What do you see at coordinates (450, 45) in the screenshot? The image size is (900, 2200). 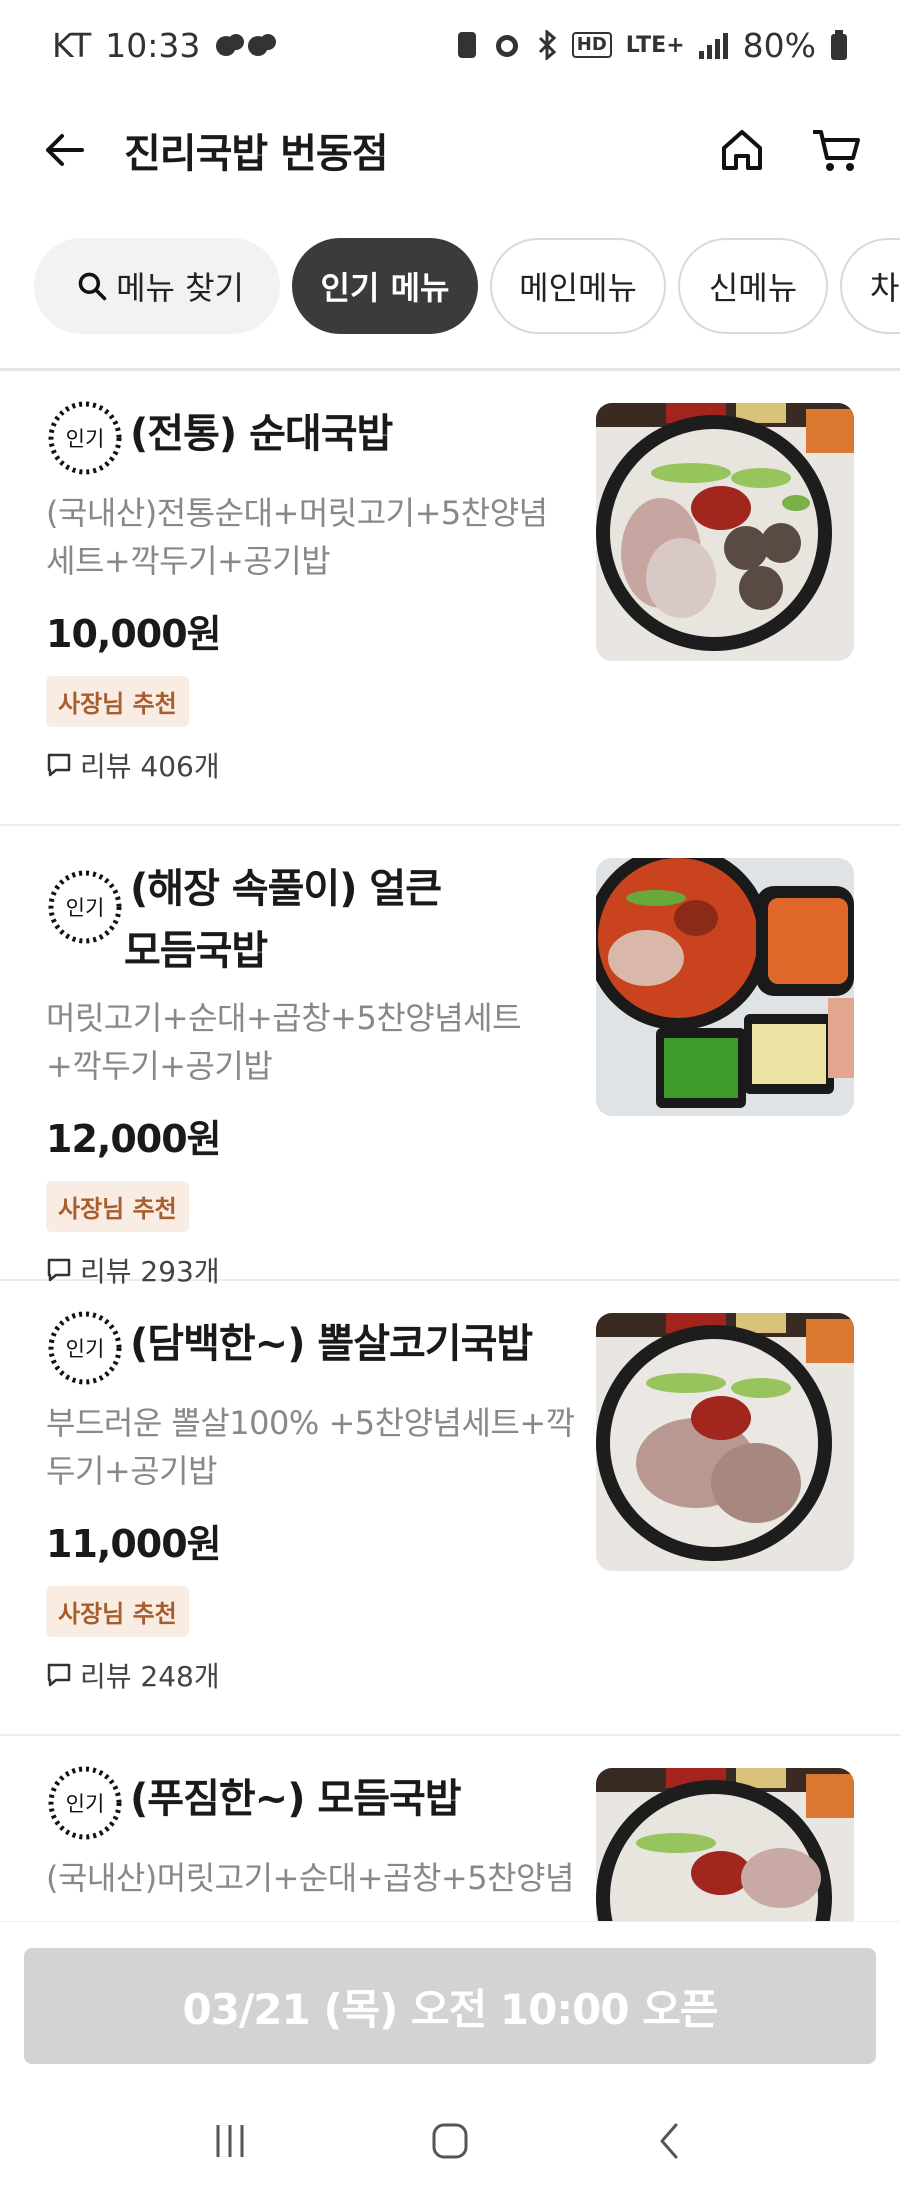 I see `status-bar: KT 10:33 HD LTE+ 80%` at bounding box center [450, 45].